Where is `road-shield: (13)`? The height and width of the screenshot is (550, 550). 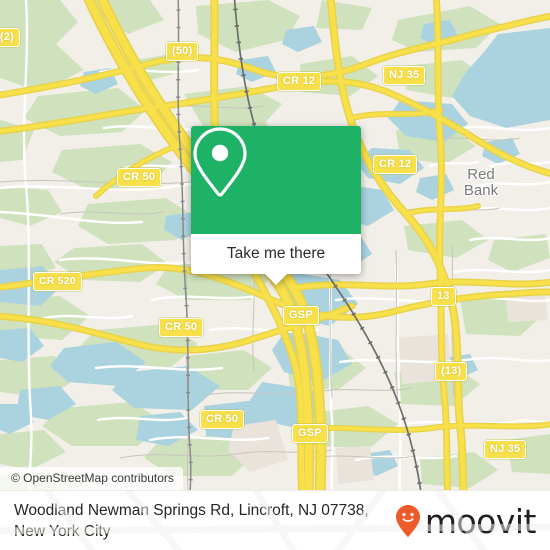 road-shield: (13) is located at coordinates (451, 371).